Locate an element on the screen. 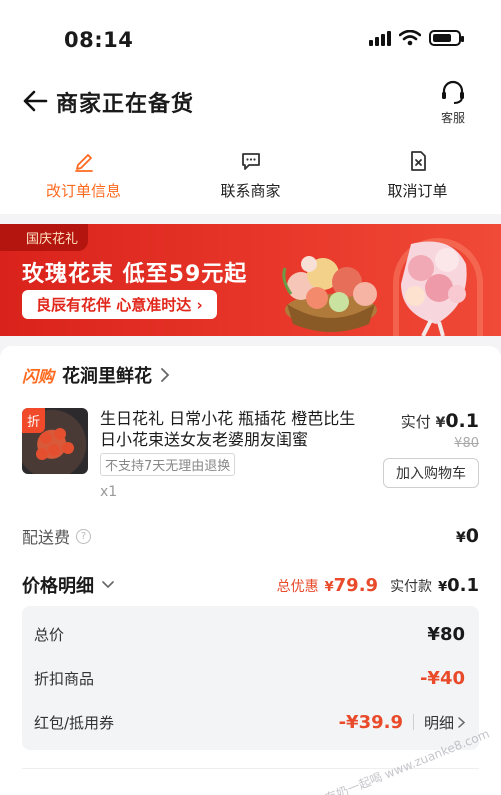 The image size is (501, 795). cancel-order-label: 取消订单 is located at coordinates (417, 191).